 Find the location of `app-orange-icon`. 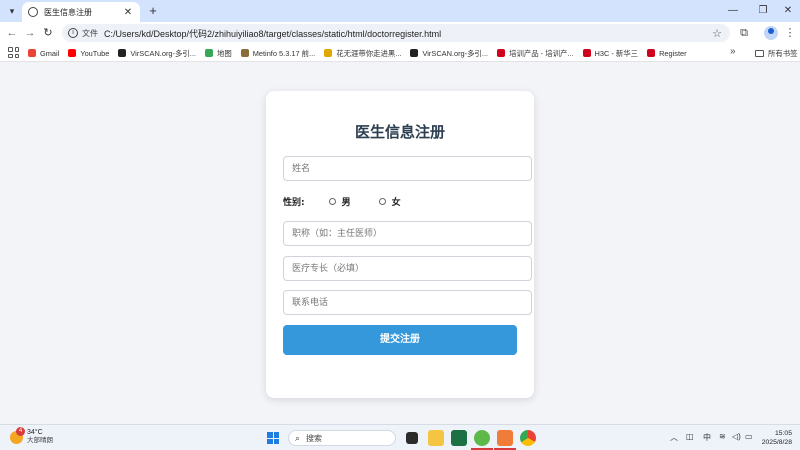

app-orange-icon is located at coordinates (505, 440).